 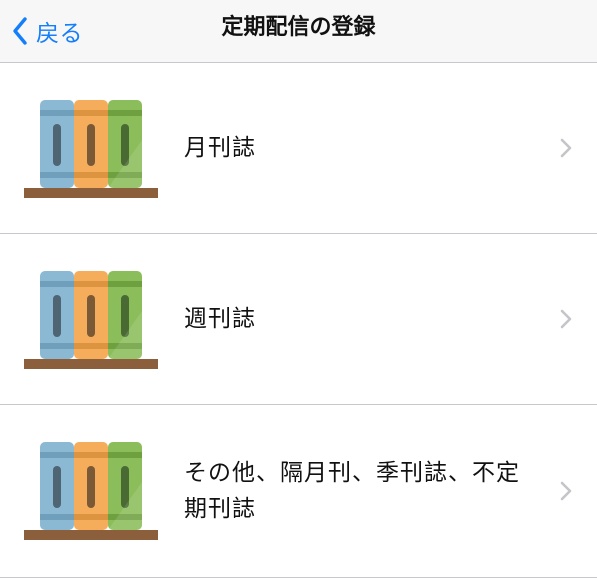 I want to click on navigation-bar: 戻る 定期配信の登録, so click(x=298, y=31).